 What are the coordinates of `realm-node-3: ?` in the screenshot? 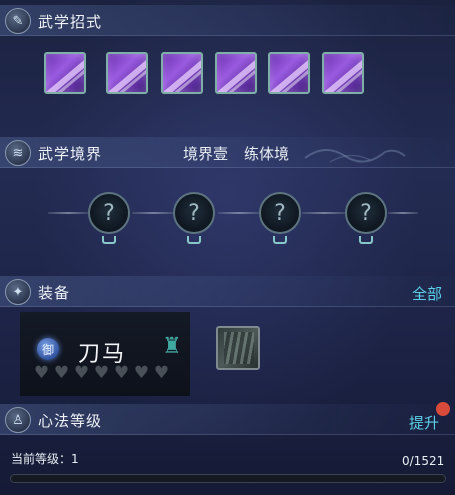 It's located at (280, 213).